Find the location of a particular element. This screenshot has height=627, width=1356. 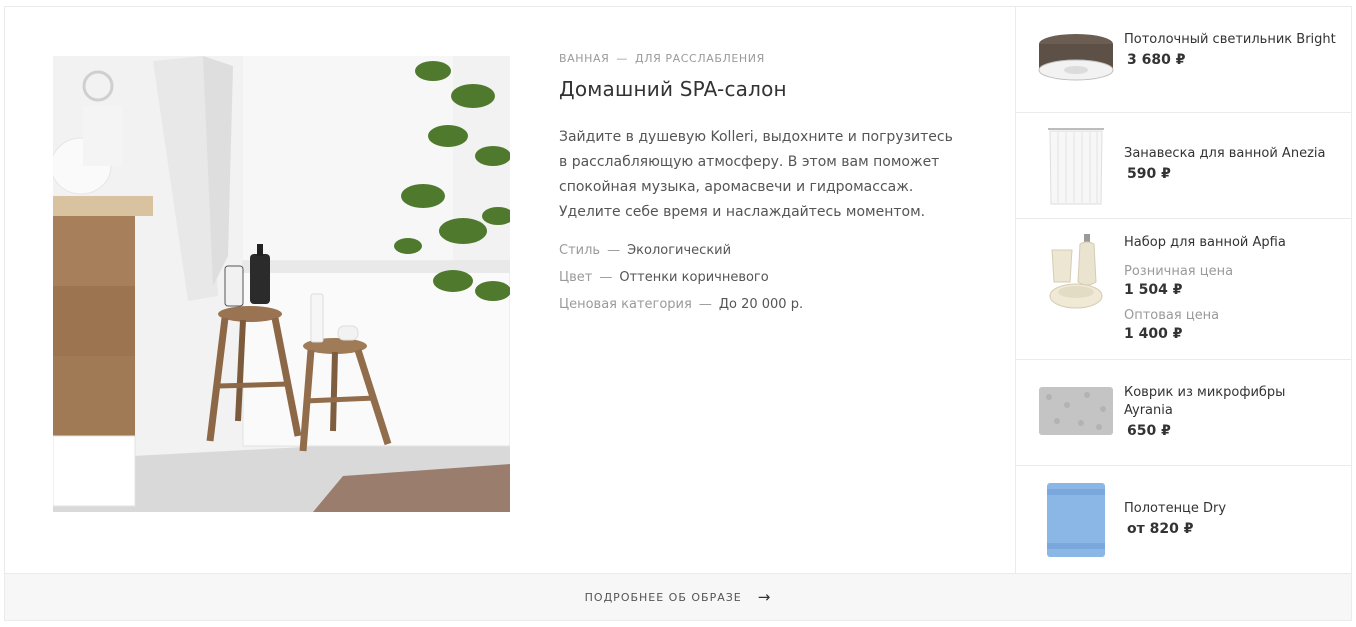

property-price-category: Ценовая категория — До 20 000 р. is located at coordinates (769, 304).